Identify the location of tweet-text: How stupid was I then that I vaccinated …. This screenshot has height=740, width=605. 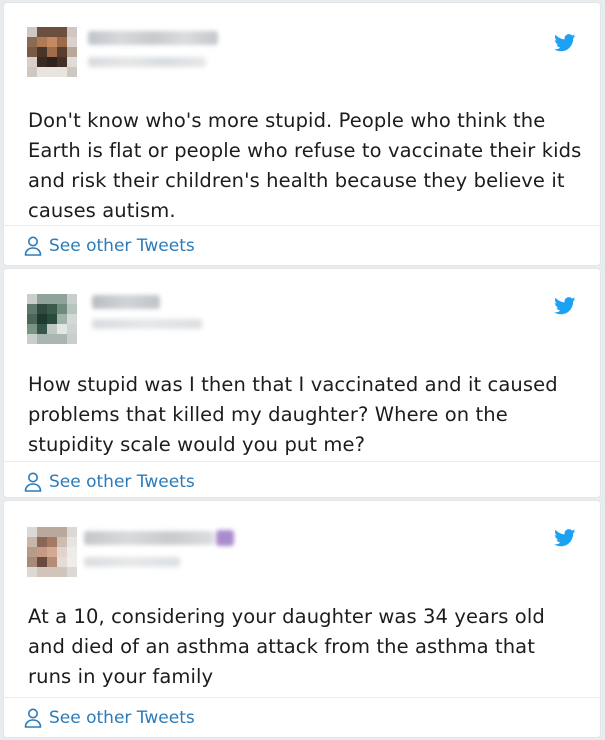
(293, 414).